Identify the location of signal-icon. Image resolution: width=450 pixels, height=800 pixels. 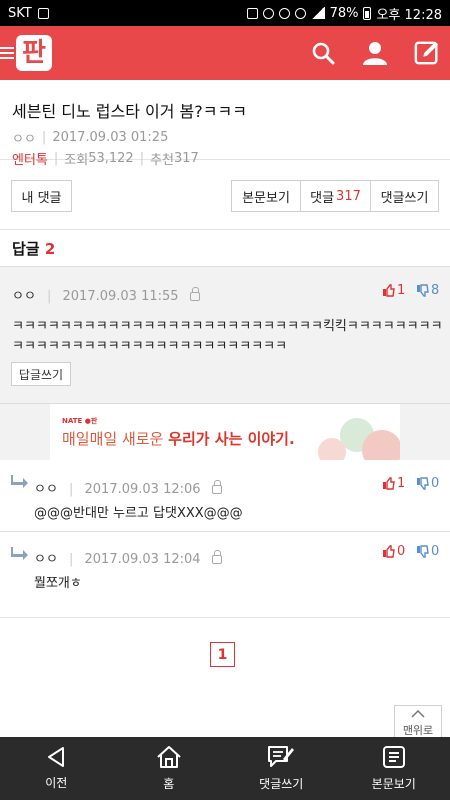
(317, 13).